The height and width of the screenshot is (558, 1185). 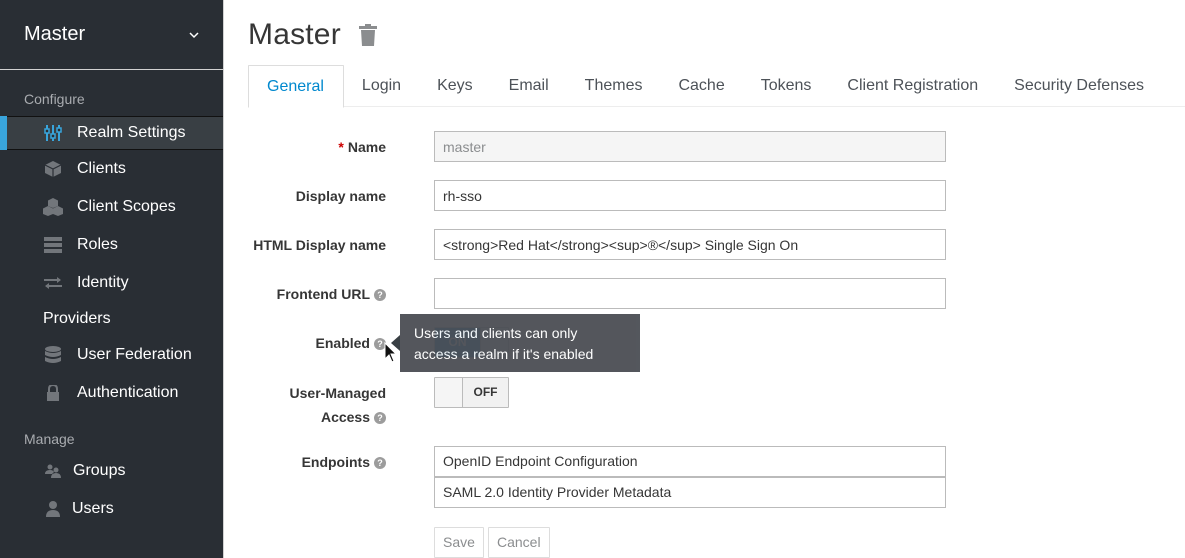 What do you see at coordinates (53, 354) in the screenshot?
I see `database-icon` at bounding box center [53, 354].